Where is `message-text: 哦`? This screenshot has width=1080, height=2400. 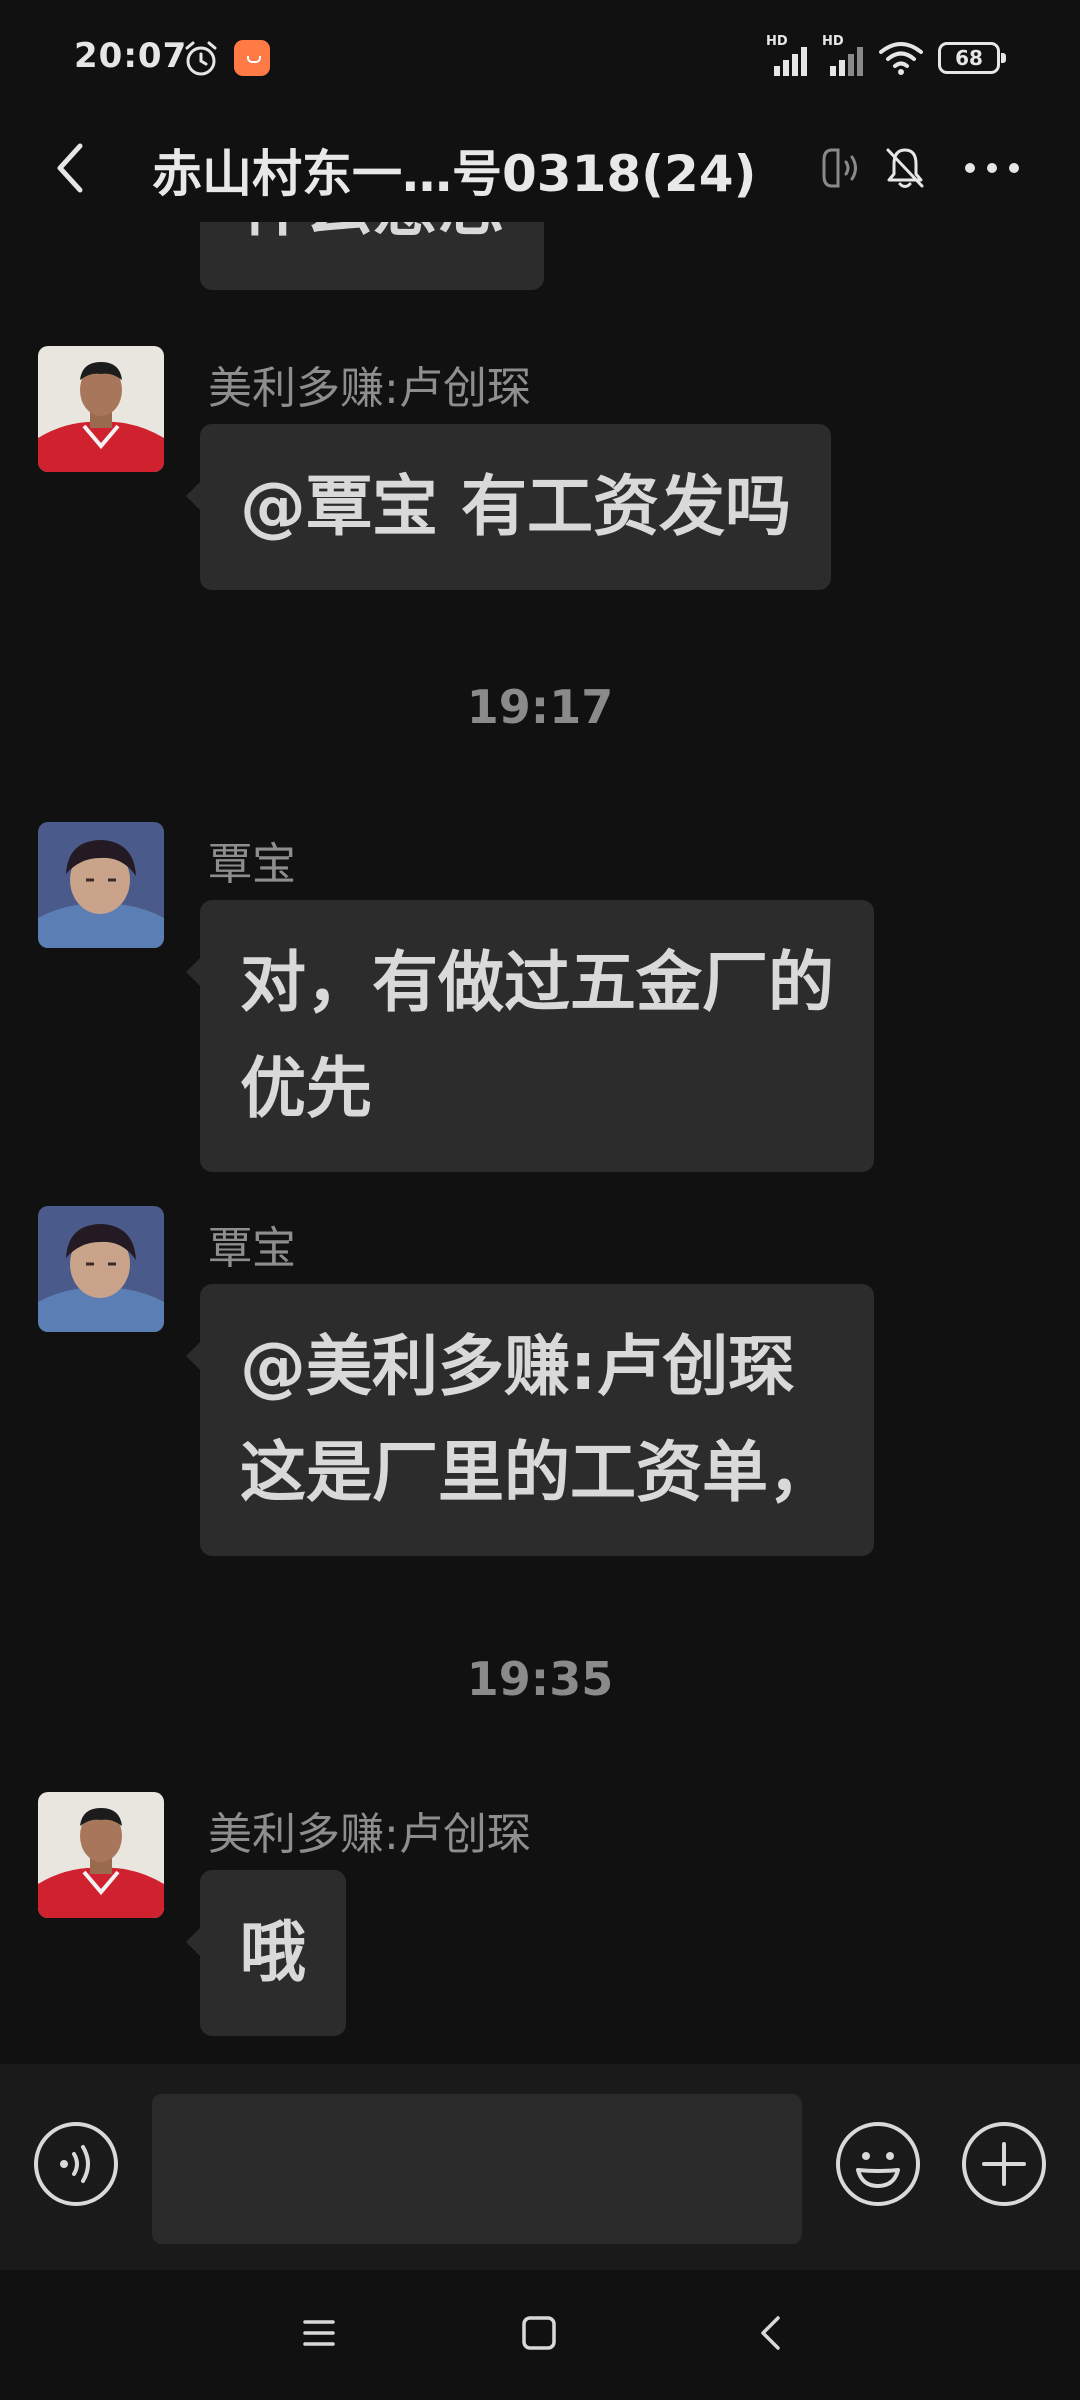 message-text: 哦 is located at coordinates (273, 1952).